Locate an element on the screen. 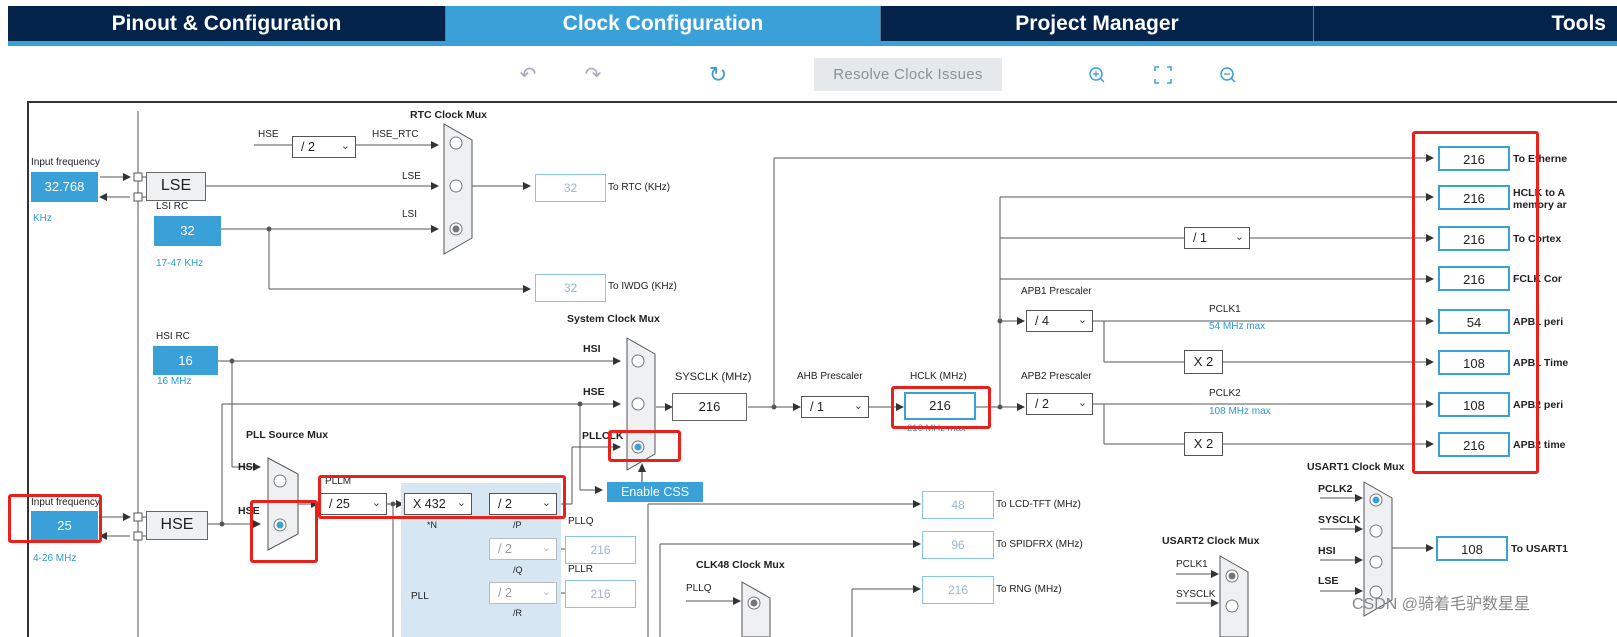 This screenshot has height=637, width=1617. iwdg-output-label: To IWDG (KHz) is located at coordinates (642, 286).